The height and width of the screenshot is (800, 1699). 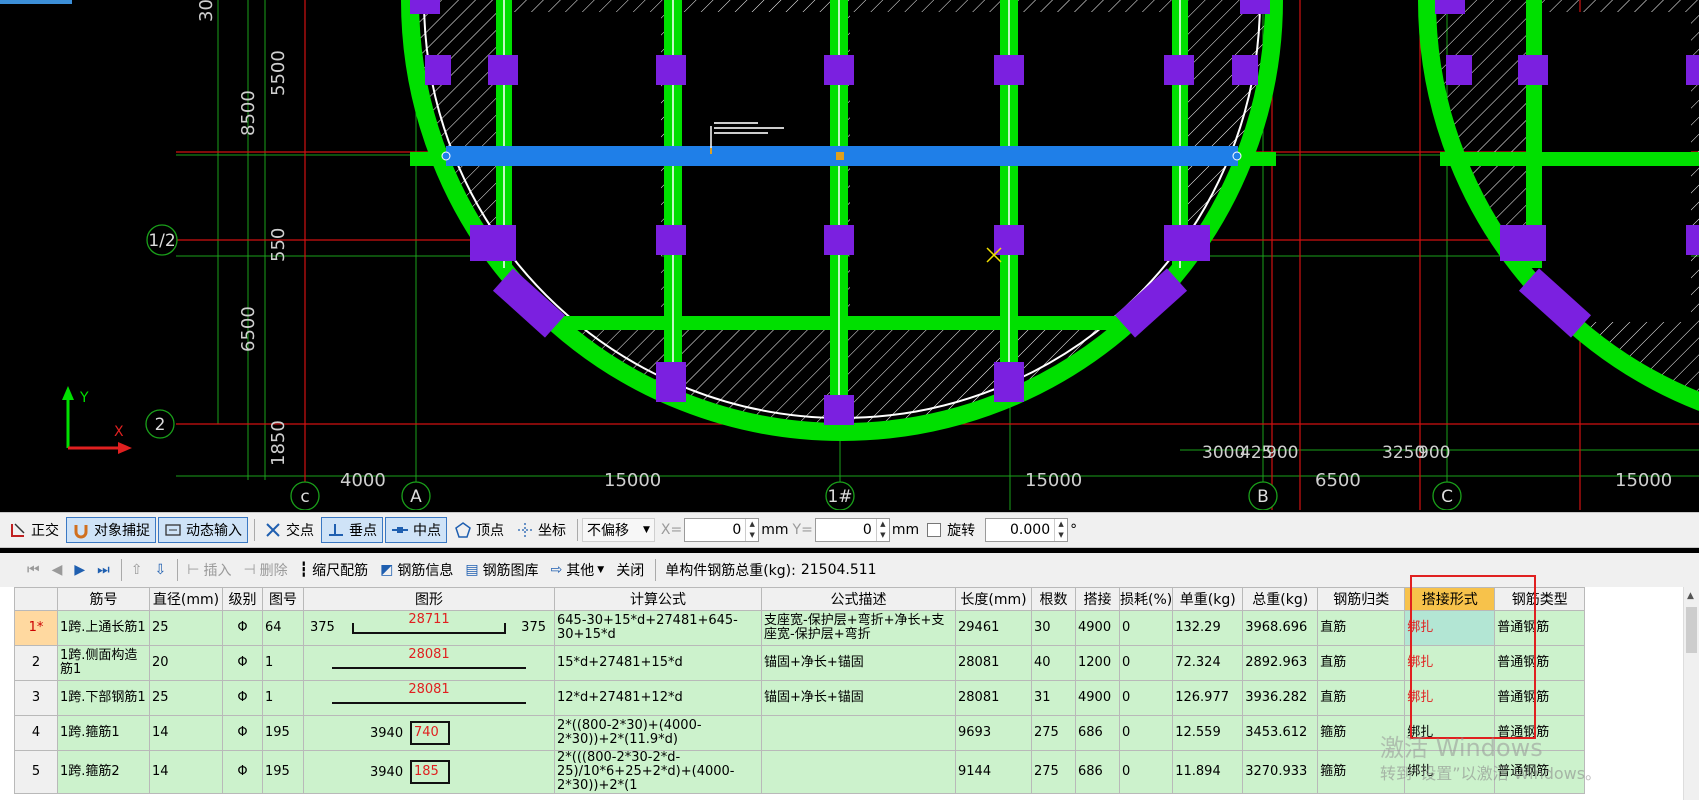 What do you see at coordinates (1208, 628) in the screenshot?
I see `cell-unit-weight: 132.29` at bounding box center [1208, 628].